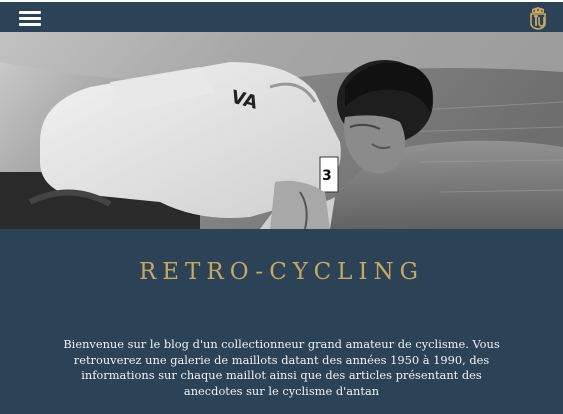 This screenshot has height=414, width=563. I want to click on hamburger-menu-icon, so click(30, 19).